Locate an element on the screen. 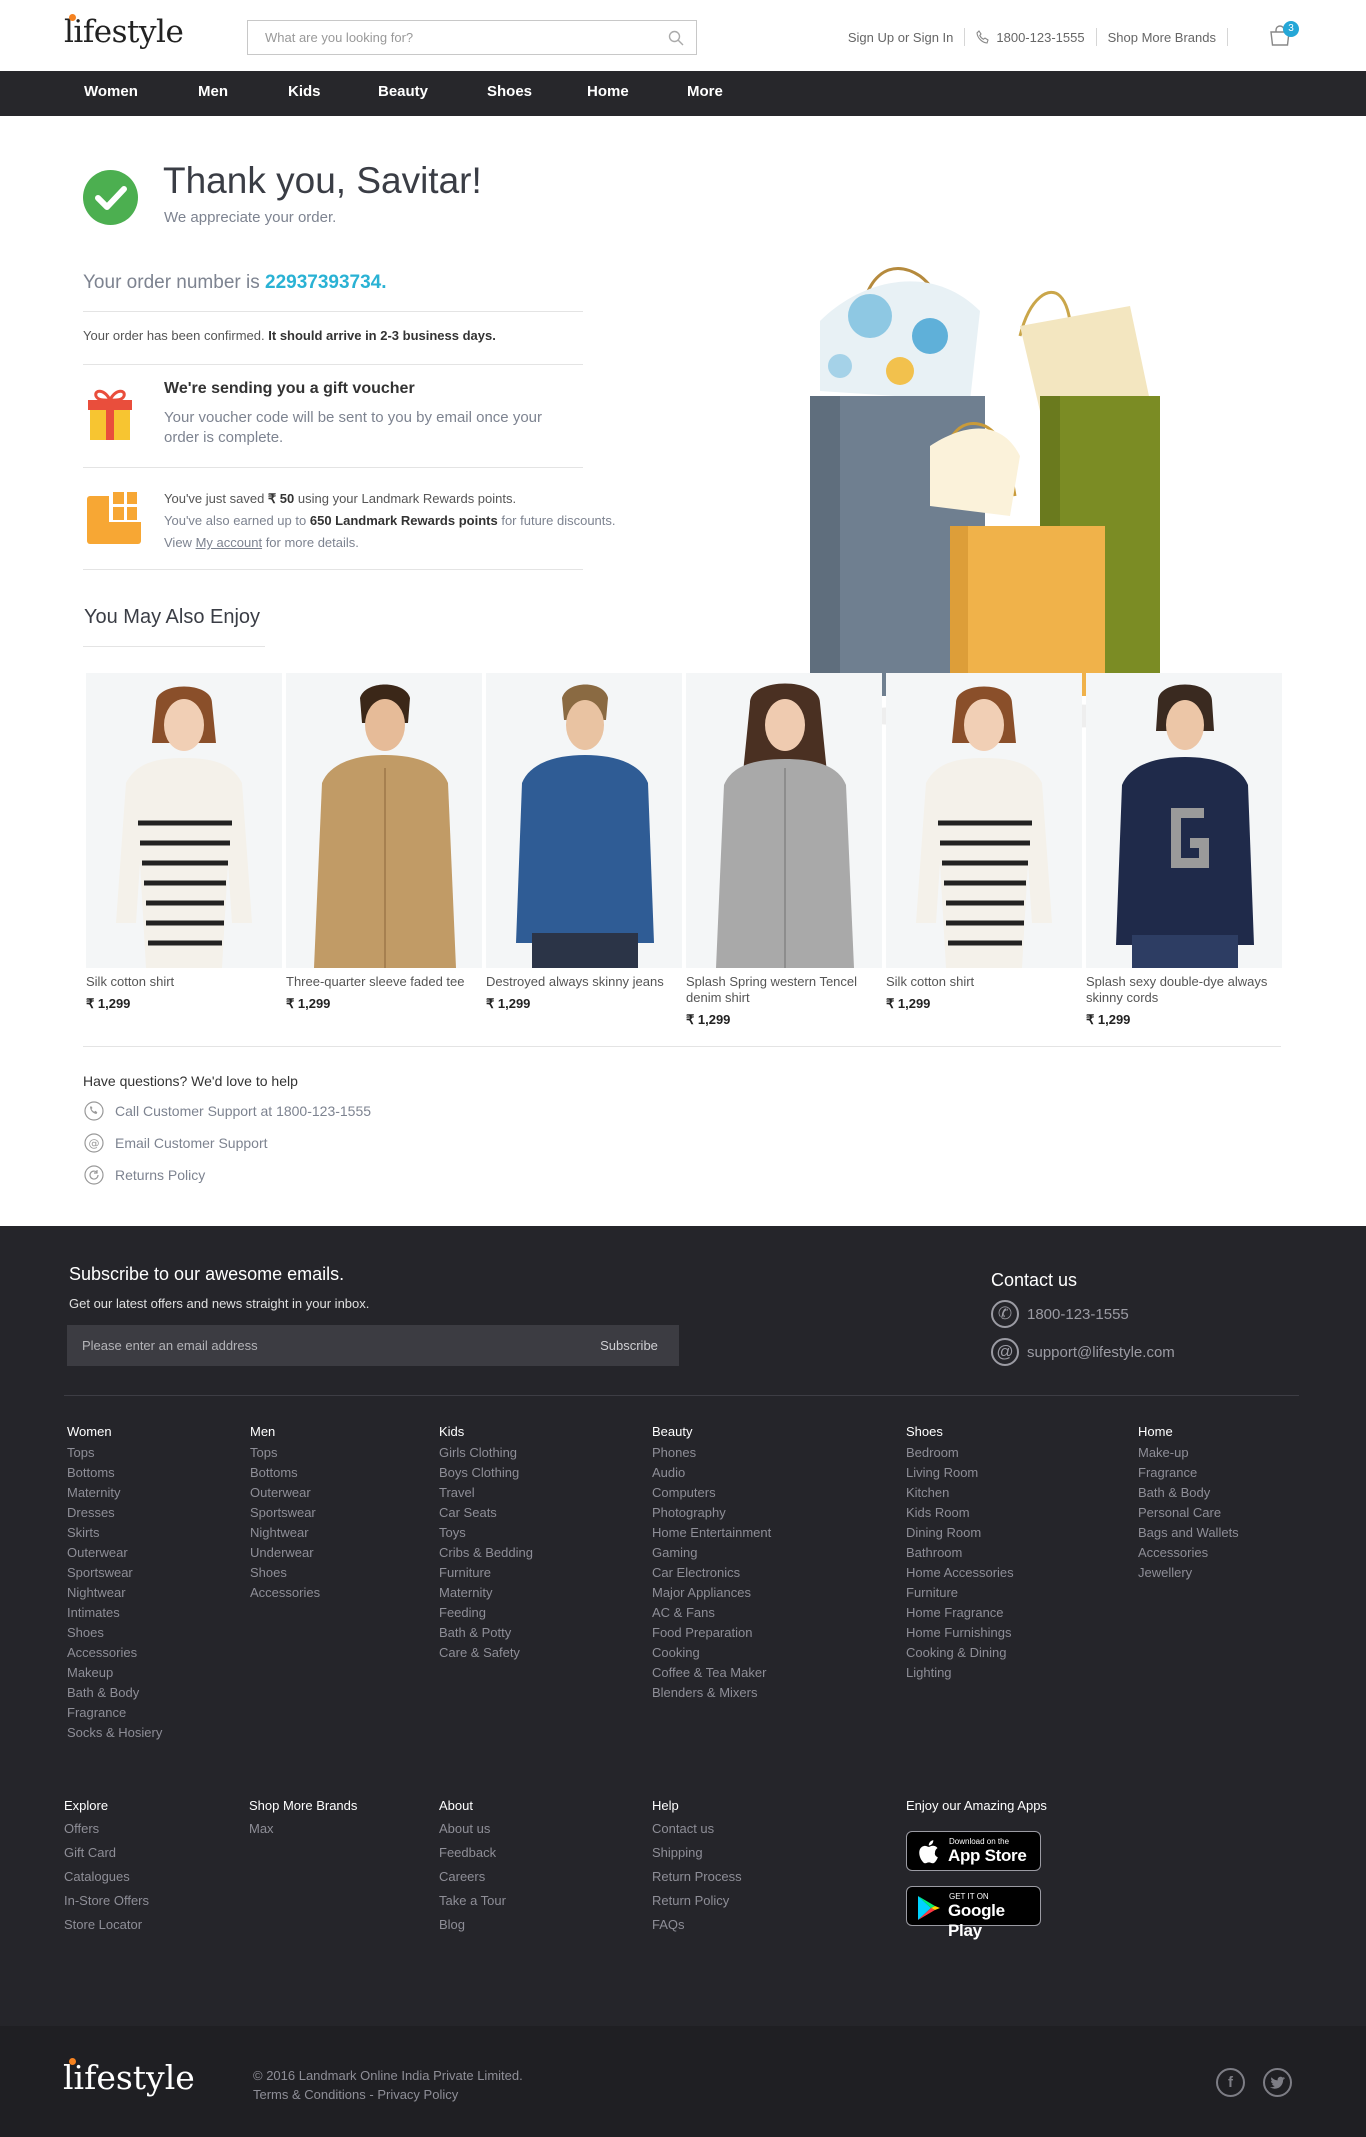 This screenshot has height=2137, width=1366. footer-link: Phones is located at coordinates (711, 1453).